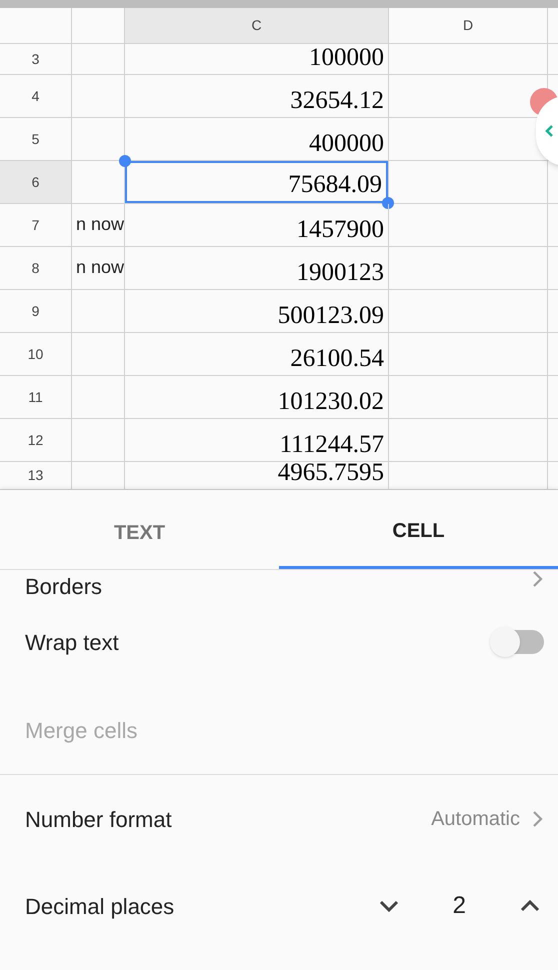 This screenshot has width=558, height=970. I want to click on table-cell: 75684.09, so click(256, 182).